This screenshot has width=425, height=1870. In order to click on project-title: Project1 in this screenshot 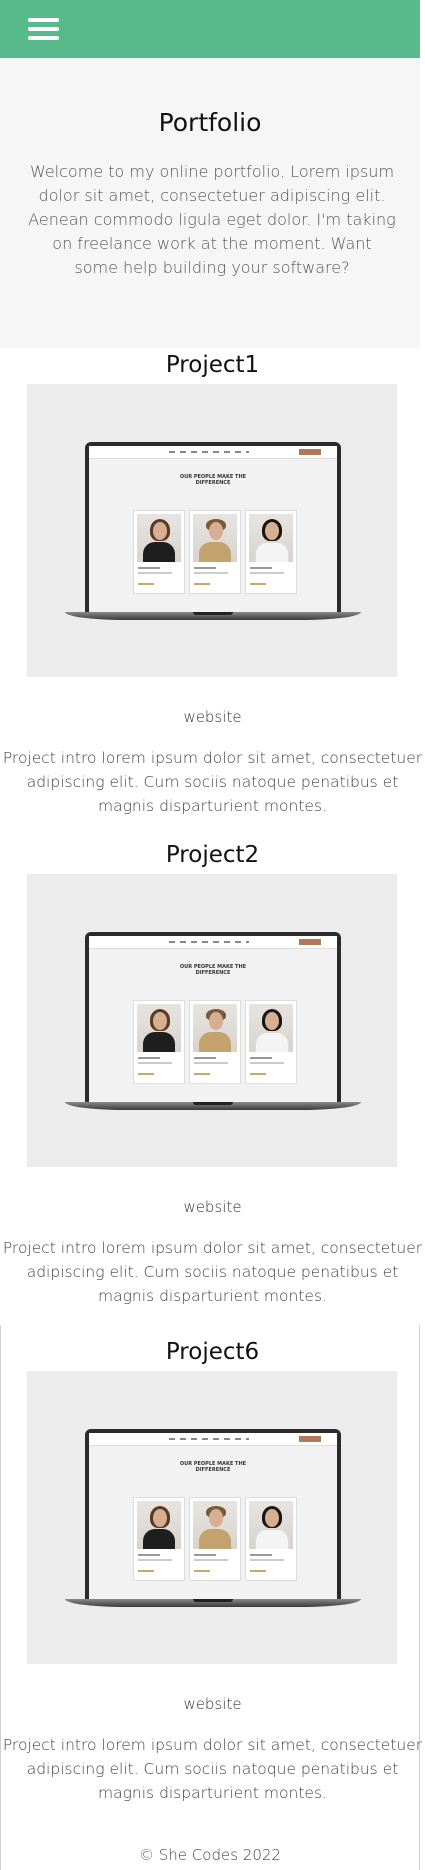, I will do `click(212, 365)`.